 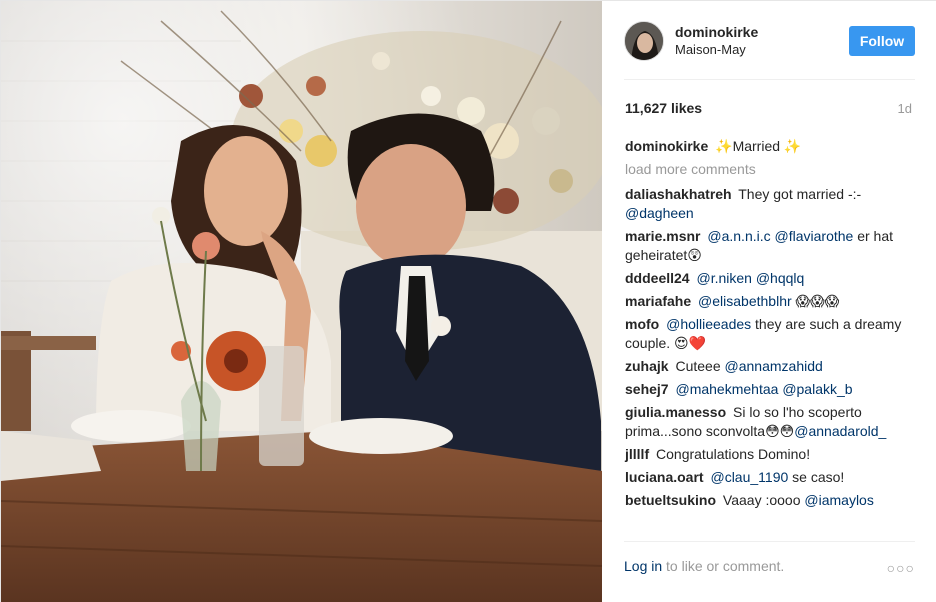 I want to click on comment-mention: @mahekmehtaa, so click(x=726, y=389).